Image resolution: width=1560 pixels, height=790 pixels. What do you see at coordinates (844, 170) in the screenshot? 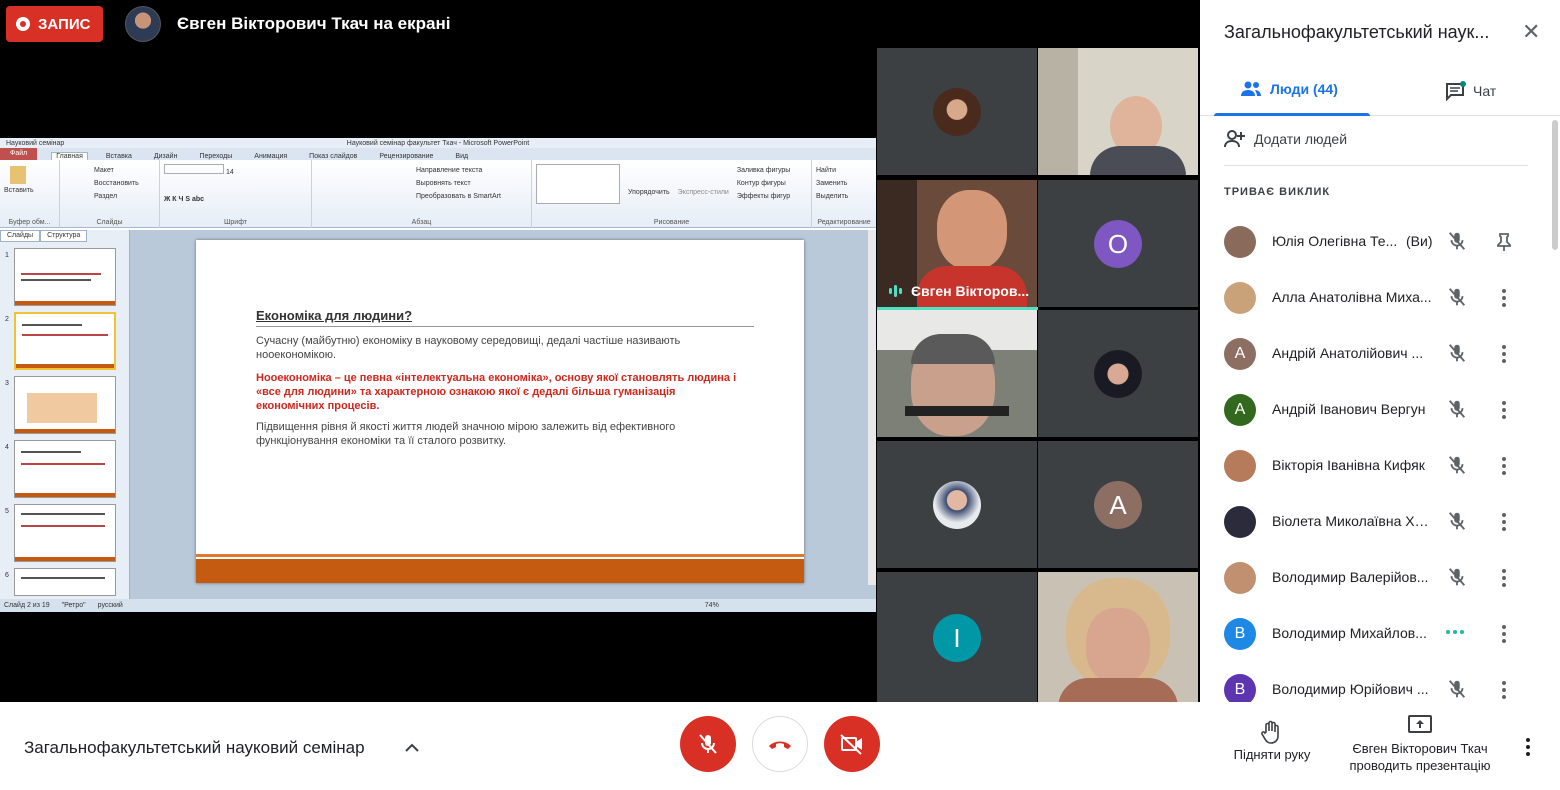
I see `find-button: Найти` at bounding box center [844, 170].